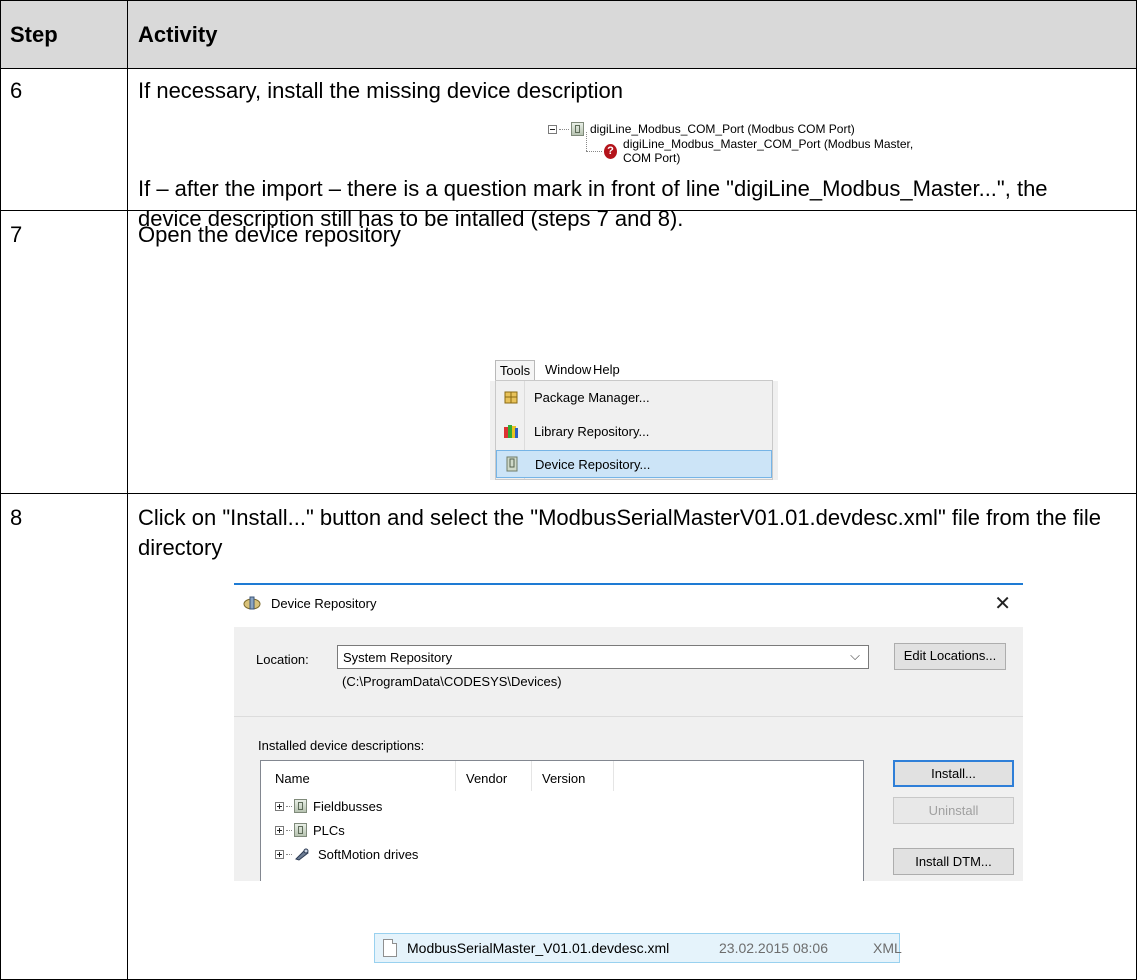  Describe the element at coordinates (515, 370) in the screenshot. I see `menu-tools: Tools` at that location.